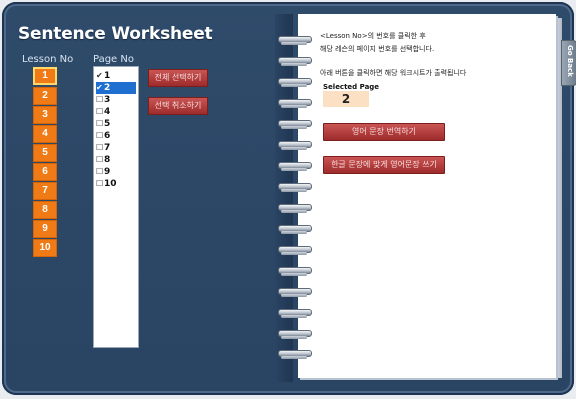 This screenshot has width=576, height=399. Describe the element at coordinates (116, 148) in the screenshot. I see `page-item-7: ☐7` at that location.